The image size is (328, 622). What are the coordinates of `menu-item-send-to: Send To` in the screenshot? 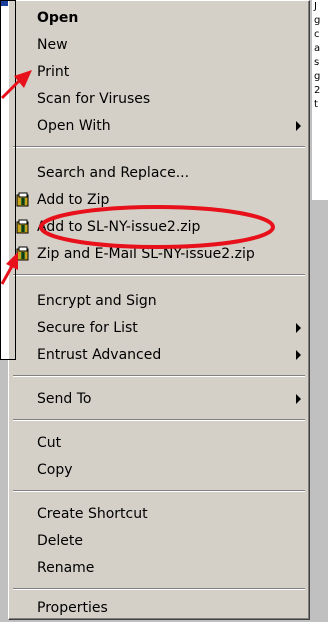 It's located at (159, 399).